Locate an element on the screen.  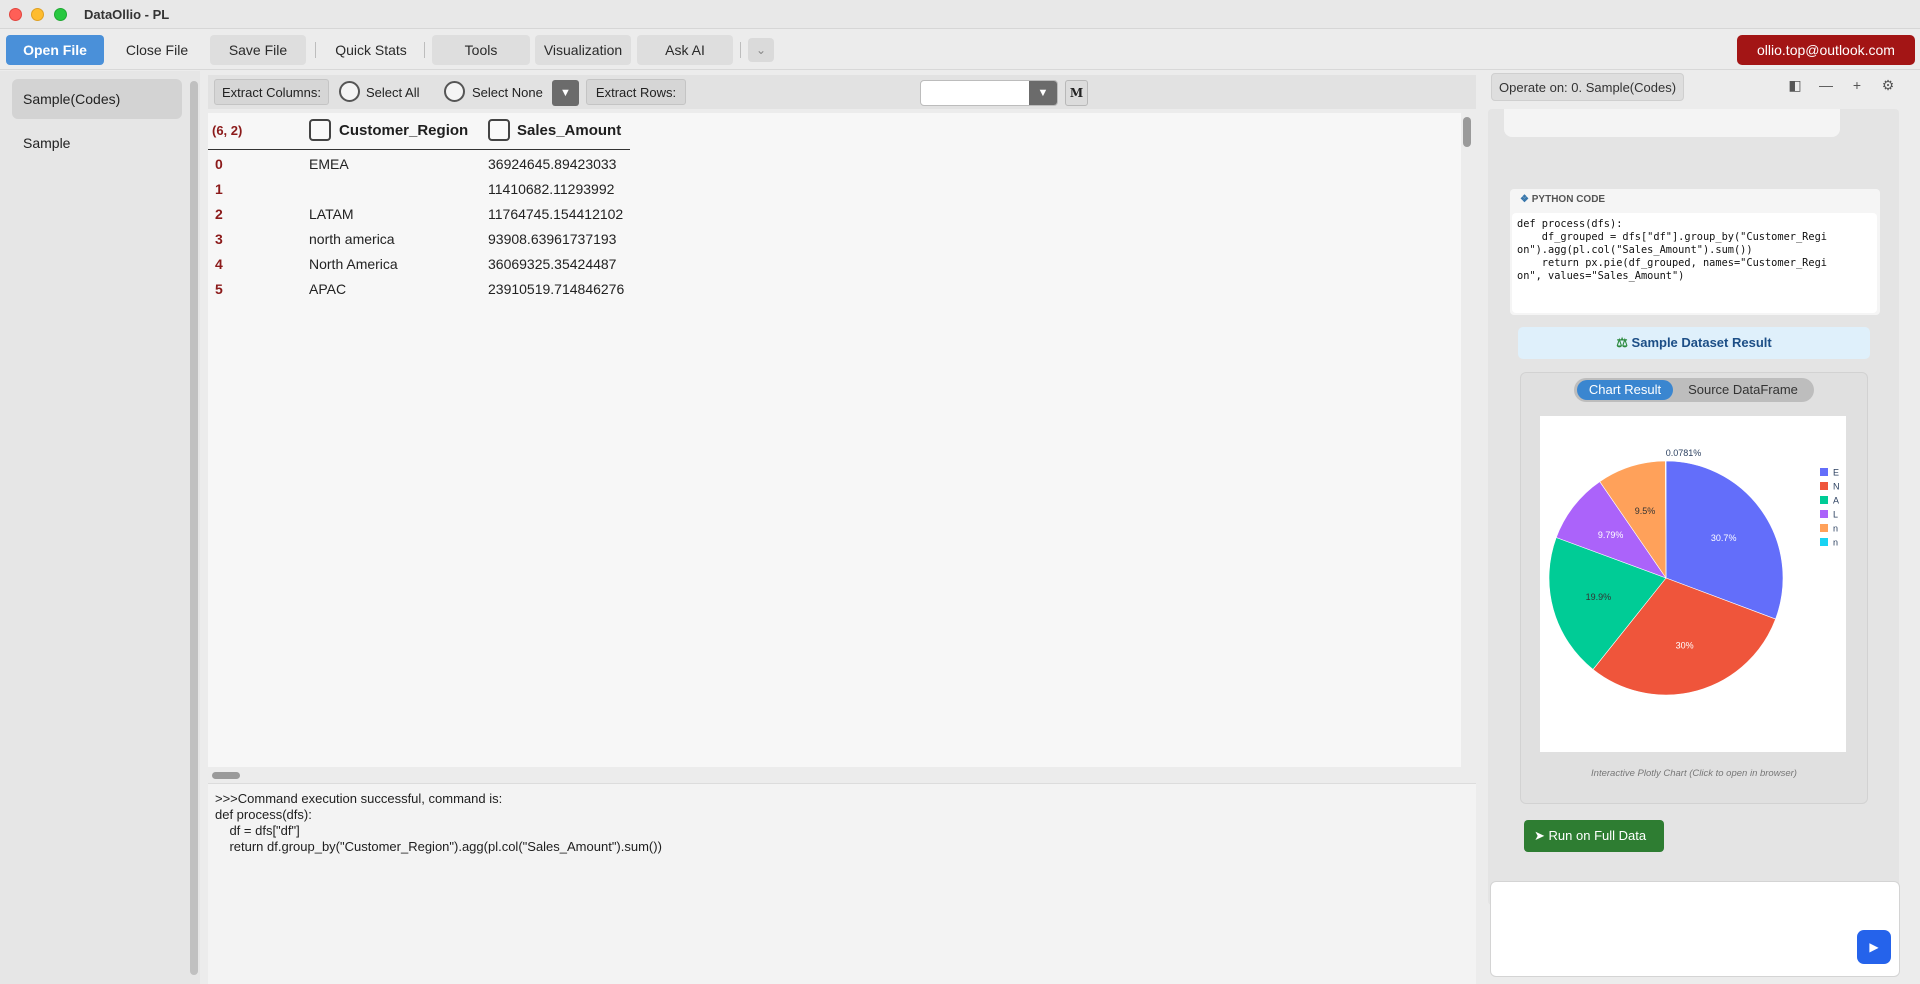
row-index: 4 is located at coordinates (219, 264).